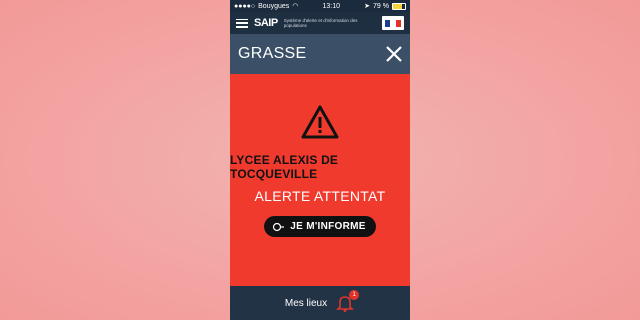 Image resolution: width=640 pixels, height=320 pixels. What do you see at coordinates (331, 6) in the screenshot?
I see `status-time: 13:10` at bounding box center [331, 6].